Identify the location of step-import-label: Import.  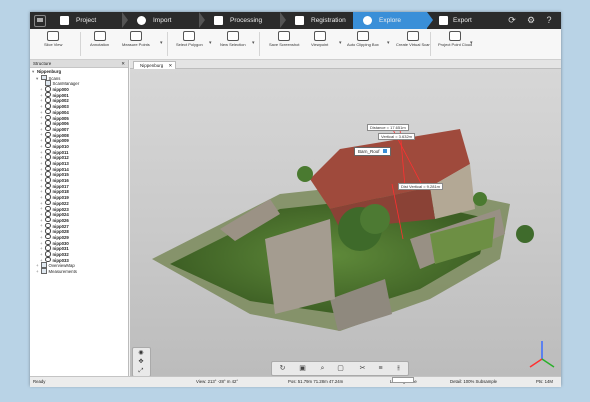
(162, 20).